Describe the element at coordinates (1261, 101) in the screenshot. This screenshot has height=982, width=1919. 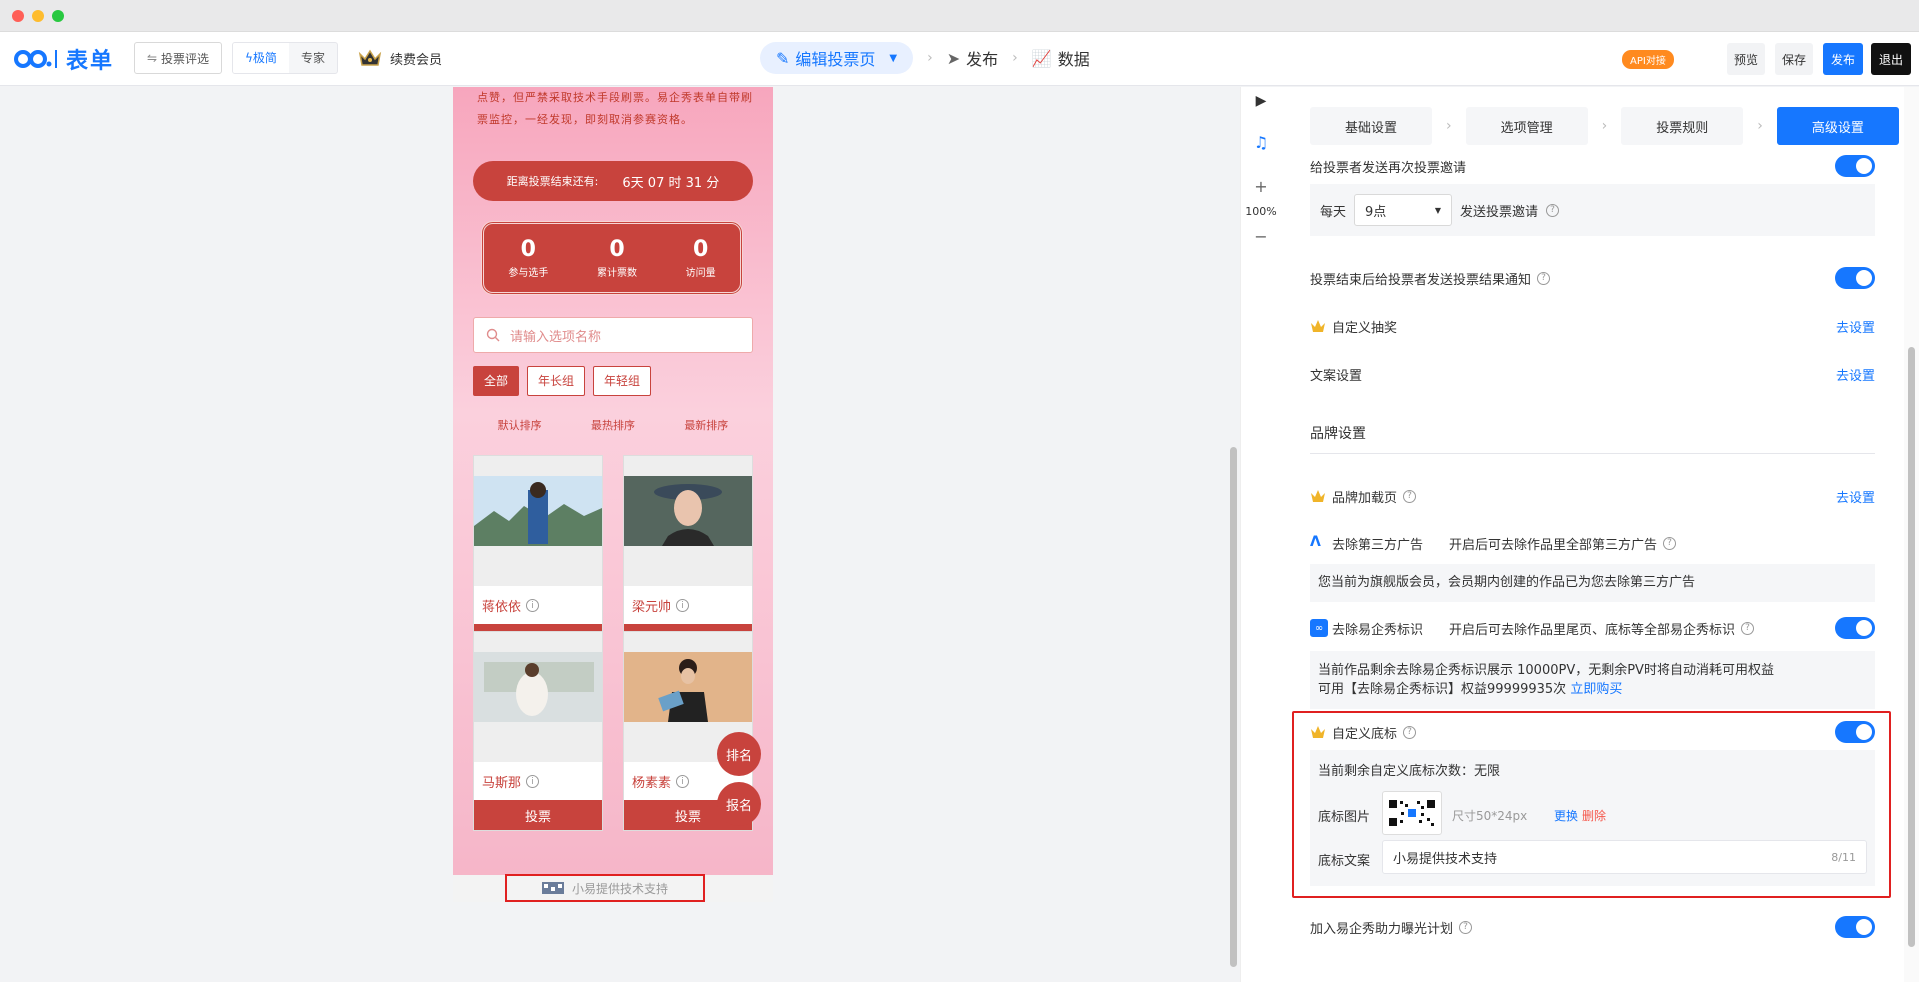
I see `play-icon: ▶` at that location.